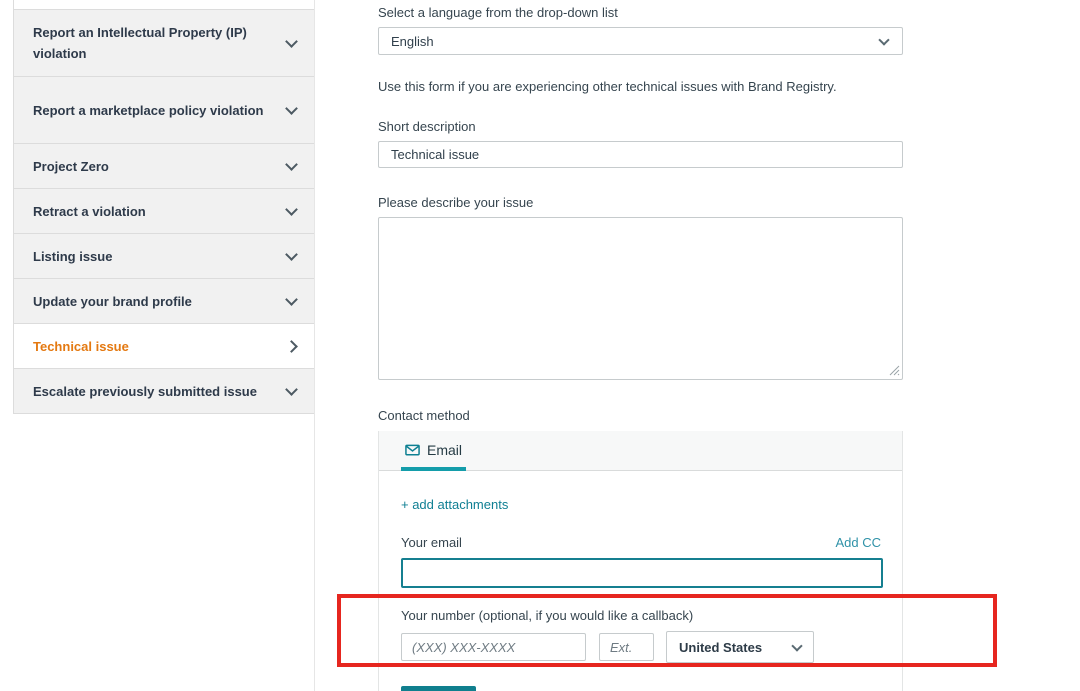  I want to click on sidebar-item-label: Report a marketplace policy violation, so click(148, 110).